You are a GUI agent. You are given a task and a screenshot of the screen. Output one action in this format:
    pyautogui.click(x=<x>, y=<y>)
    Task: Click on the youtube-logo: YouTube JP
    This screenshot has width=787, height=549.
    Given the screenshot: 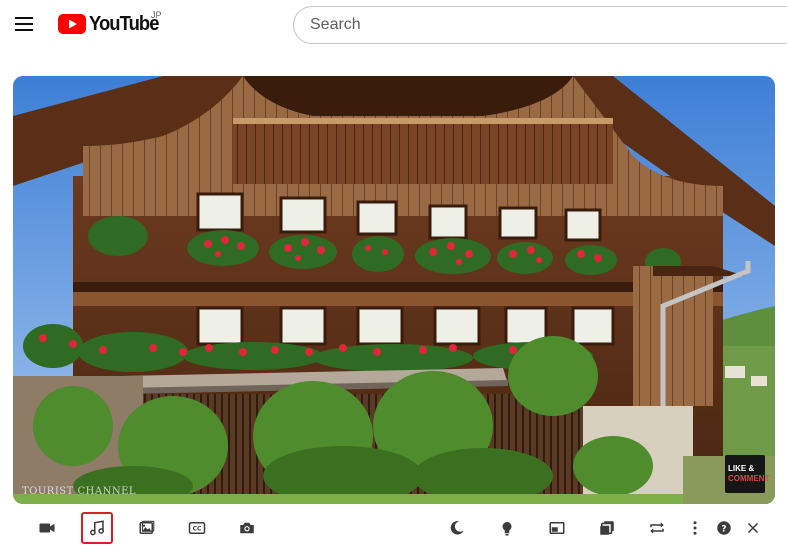 What is the action you would take?
    pyautogui.click(x=111, y=24)
    